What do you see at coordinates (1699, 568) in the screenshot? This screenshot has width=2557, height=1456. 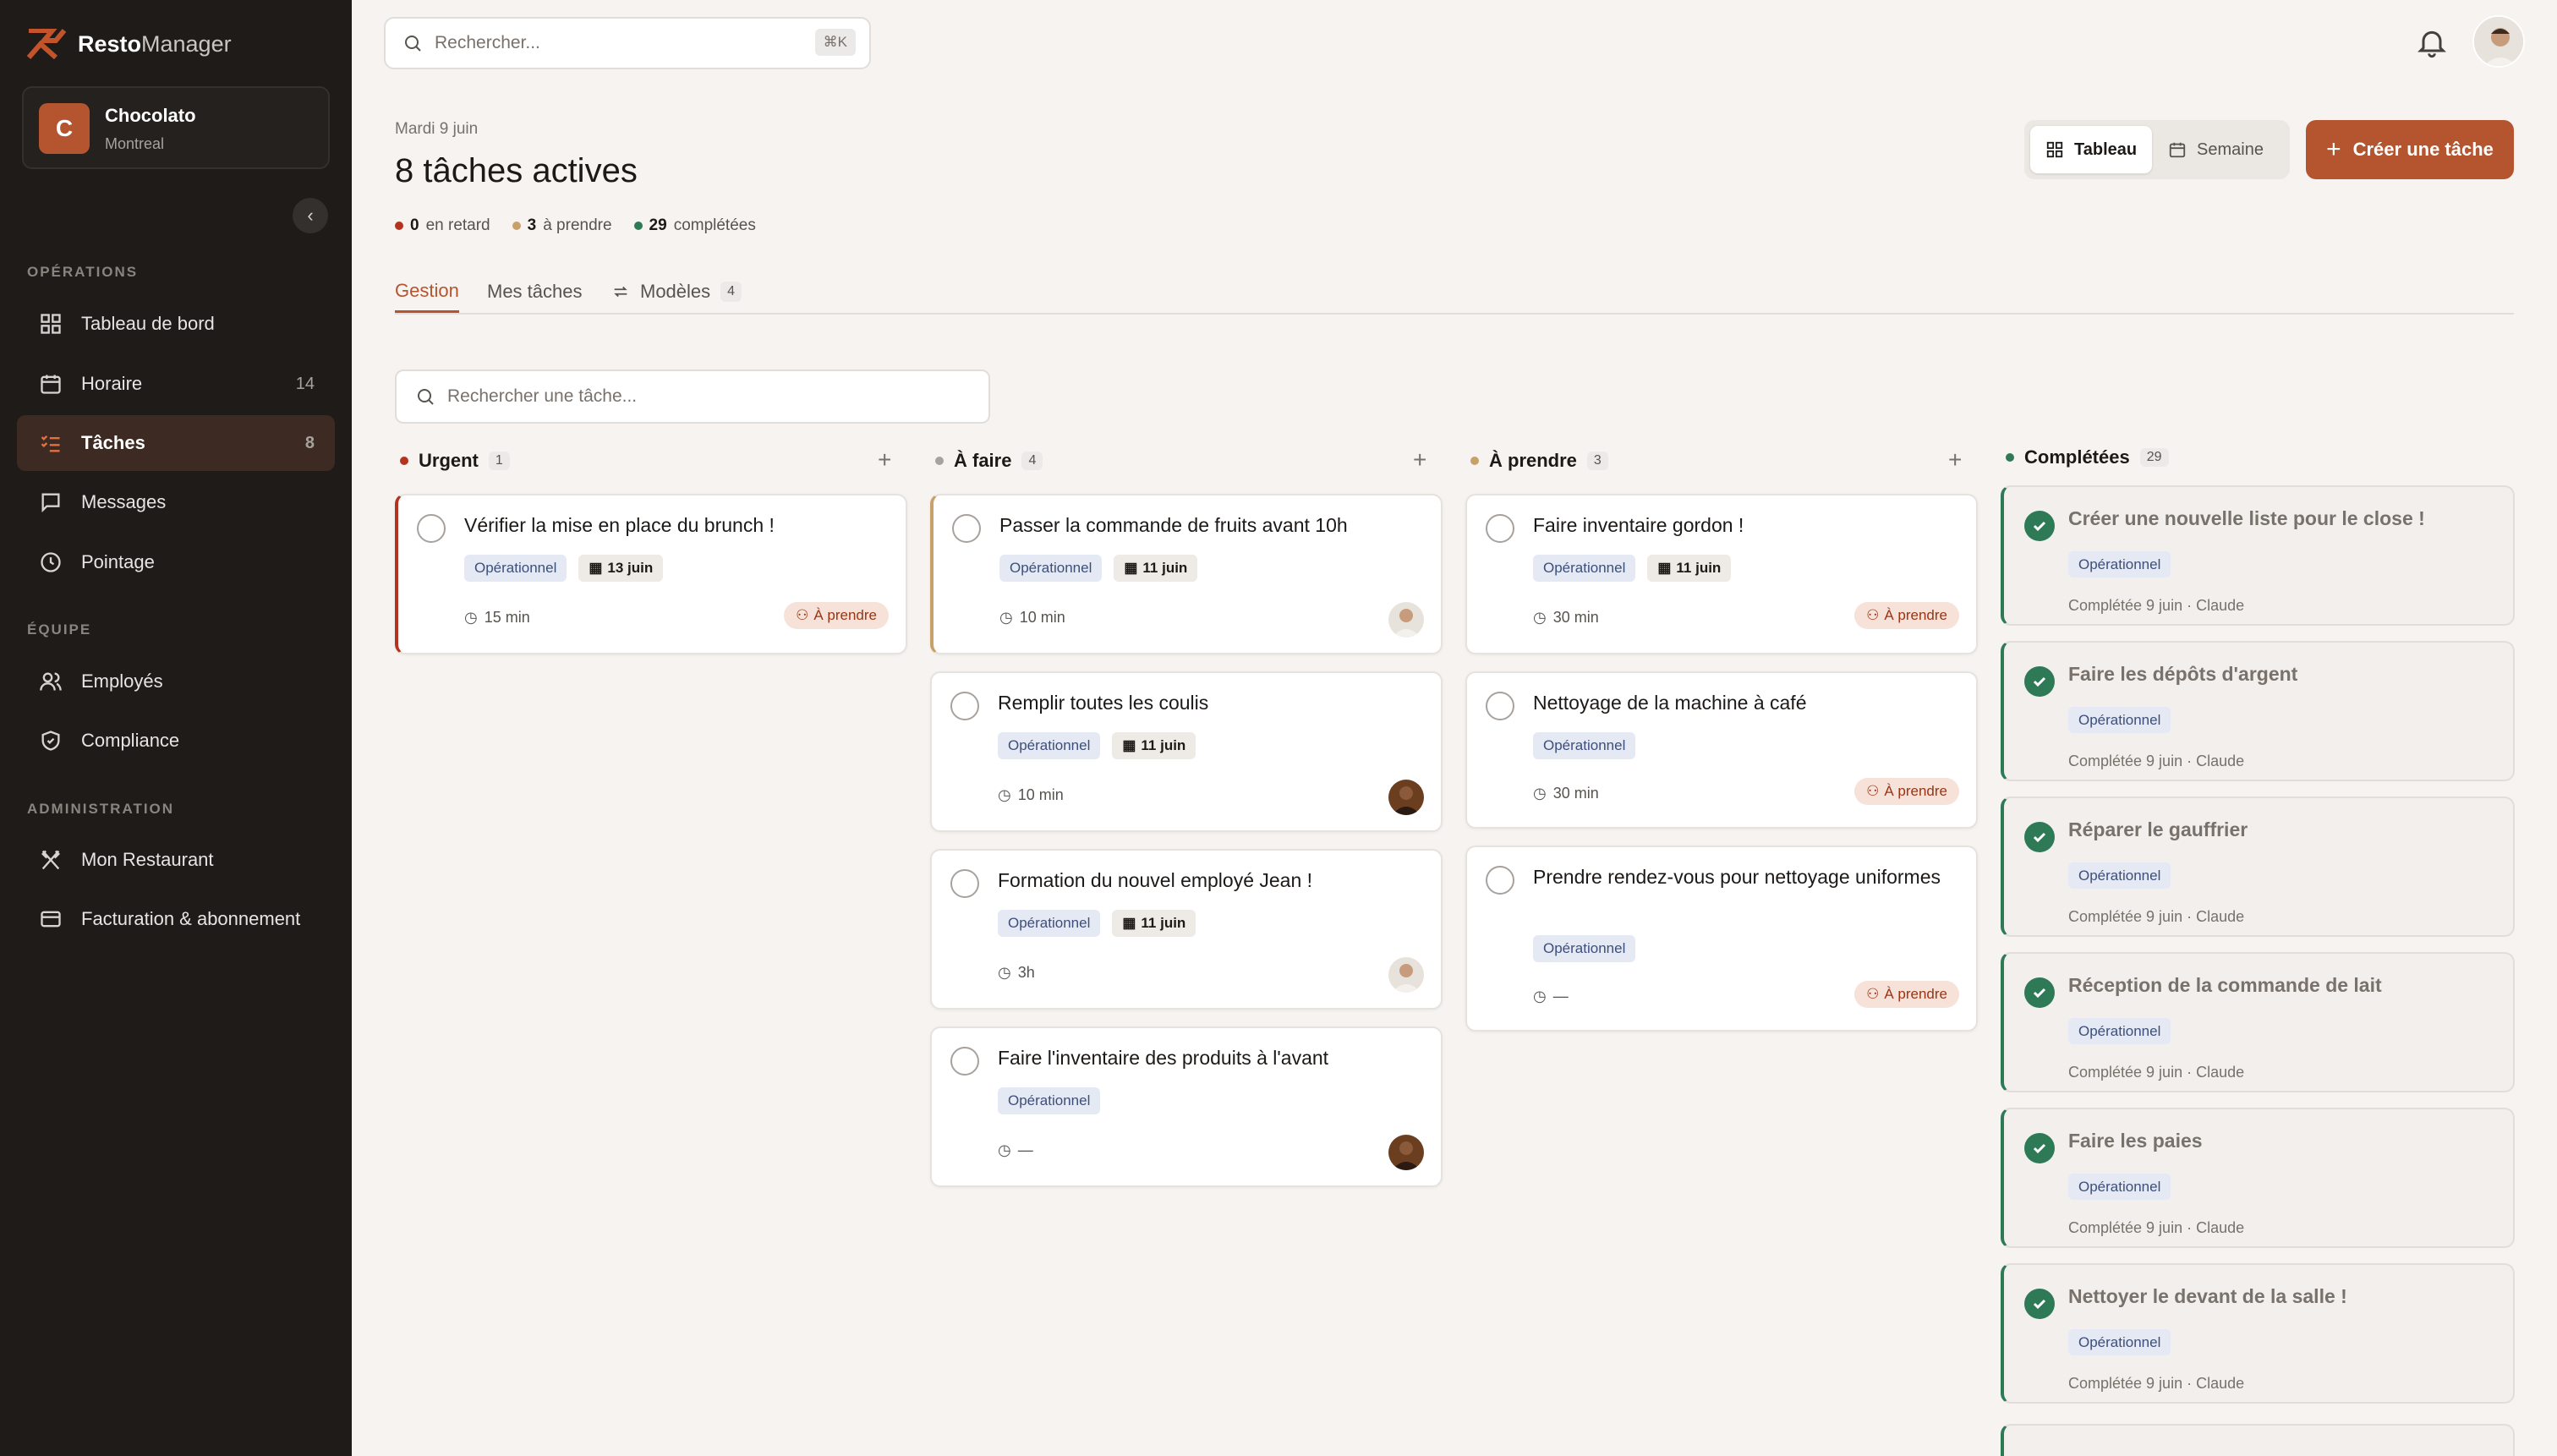 I see `due-date: 11 juin` at bounding box center [1699, 568].